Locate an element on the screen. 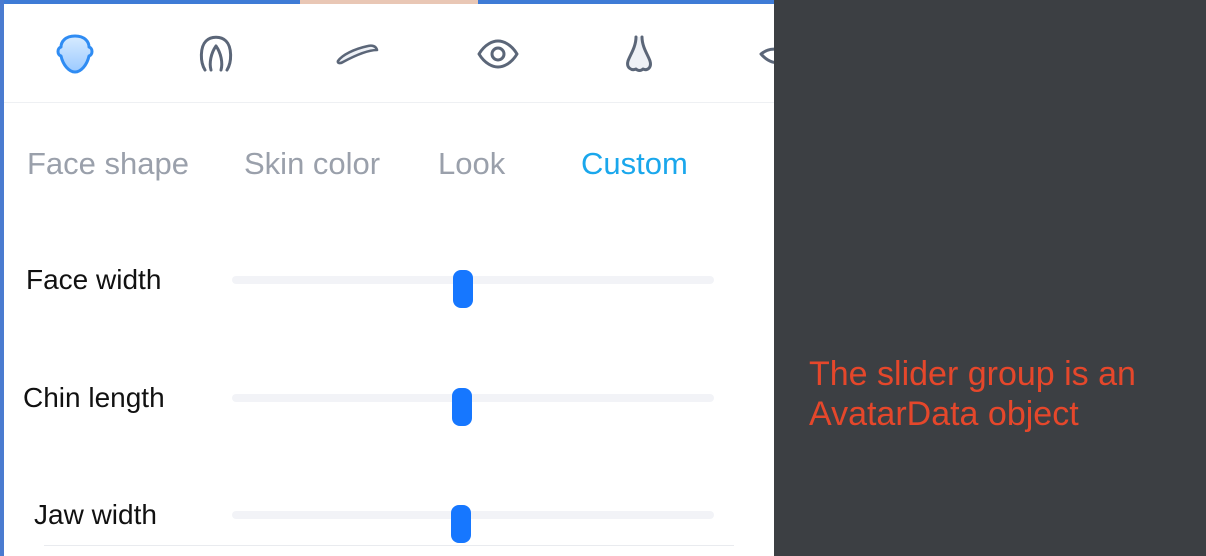 The image size is (1206, 556). eyebrow-icon is located at coordinates (357, 54).